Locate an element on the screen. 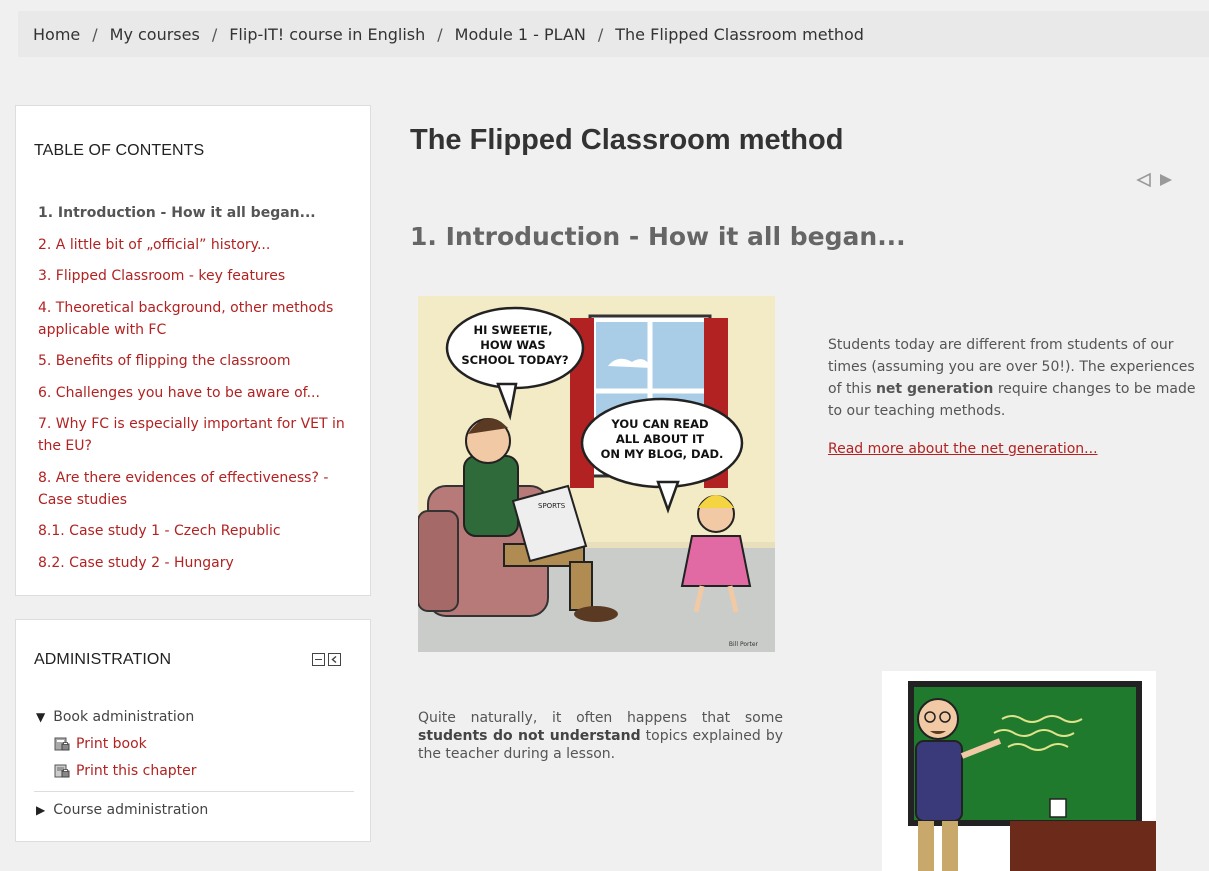  collapsed-triangle-icon: ▶ is located at coordinates (41, 810).